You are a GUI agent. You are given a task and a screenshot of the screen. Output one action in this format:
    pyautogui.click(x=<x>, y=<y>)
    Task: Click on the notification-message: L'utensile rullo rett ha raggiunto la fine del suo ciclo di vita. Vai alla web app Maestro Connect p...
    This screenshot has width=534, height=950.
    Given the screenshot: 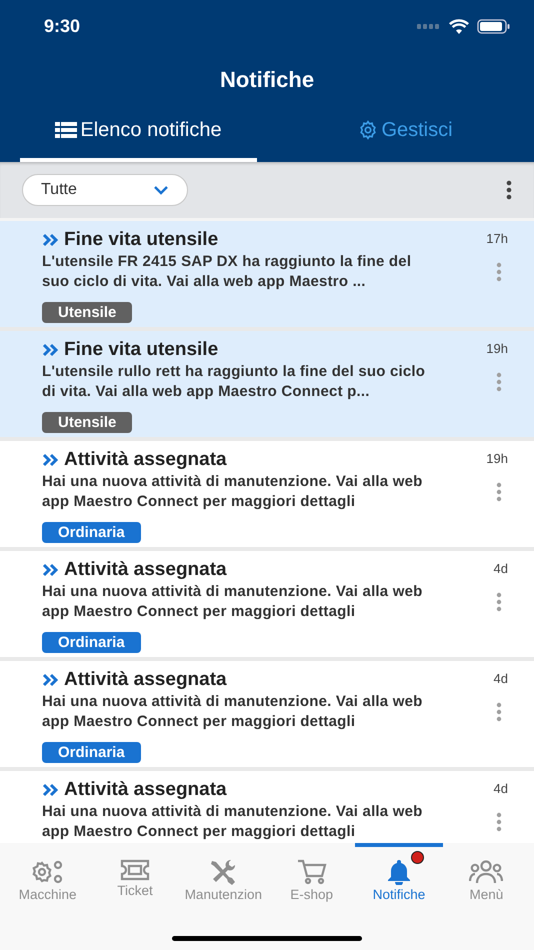 What is the action you would take?
    pyautogui.click(x=234, y=382)
    